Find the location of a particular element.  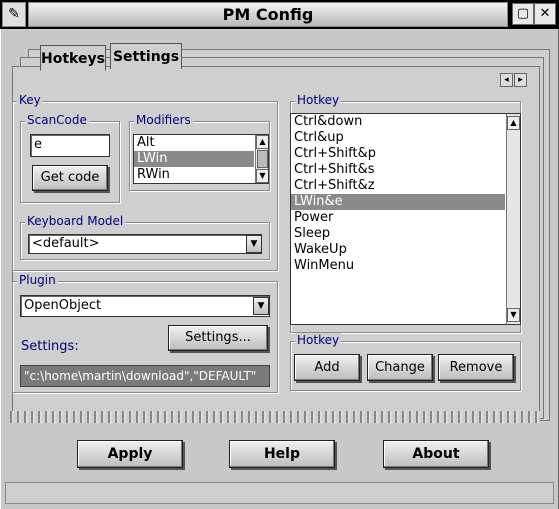

restore-button: ▢ is located at coordinates (523, 14).